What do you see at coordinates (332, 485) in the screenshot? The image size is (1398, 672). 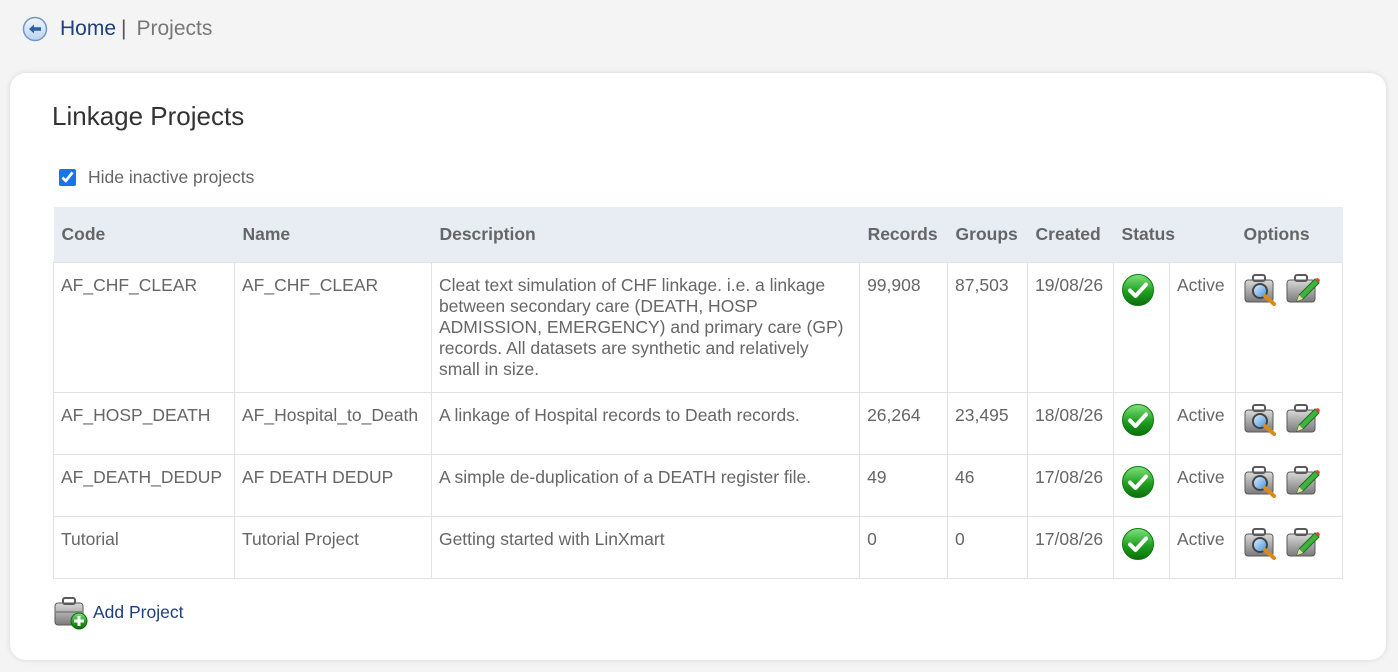 I see `cell-name: AF DEATH DEDUP` at bounding box center [332, 485].